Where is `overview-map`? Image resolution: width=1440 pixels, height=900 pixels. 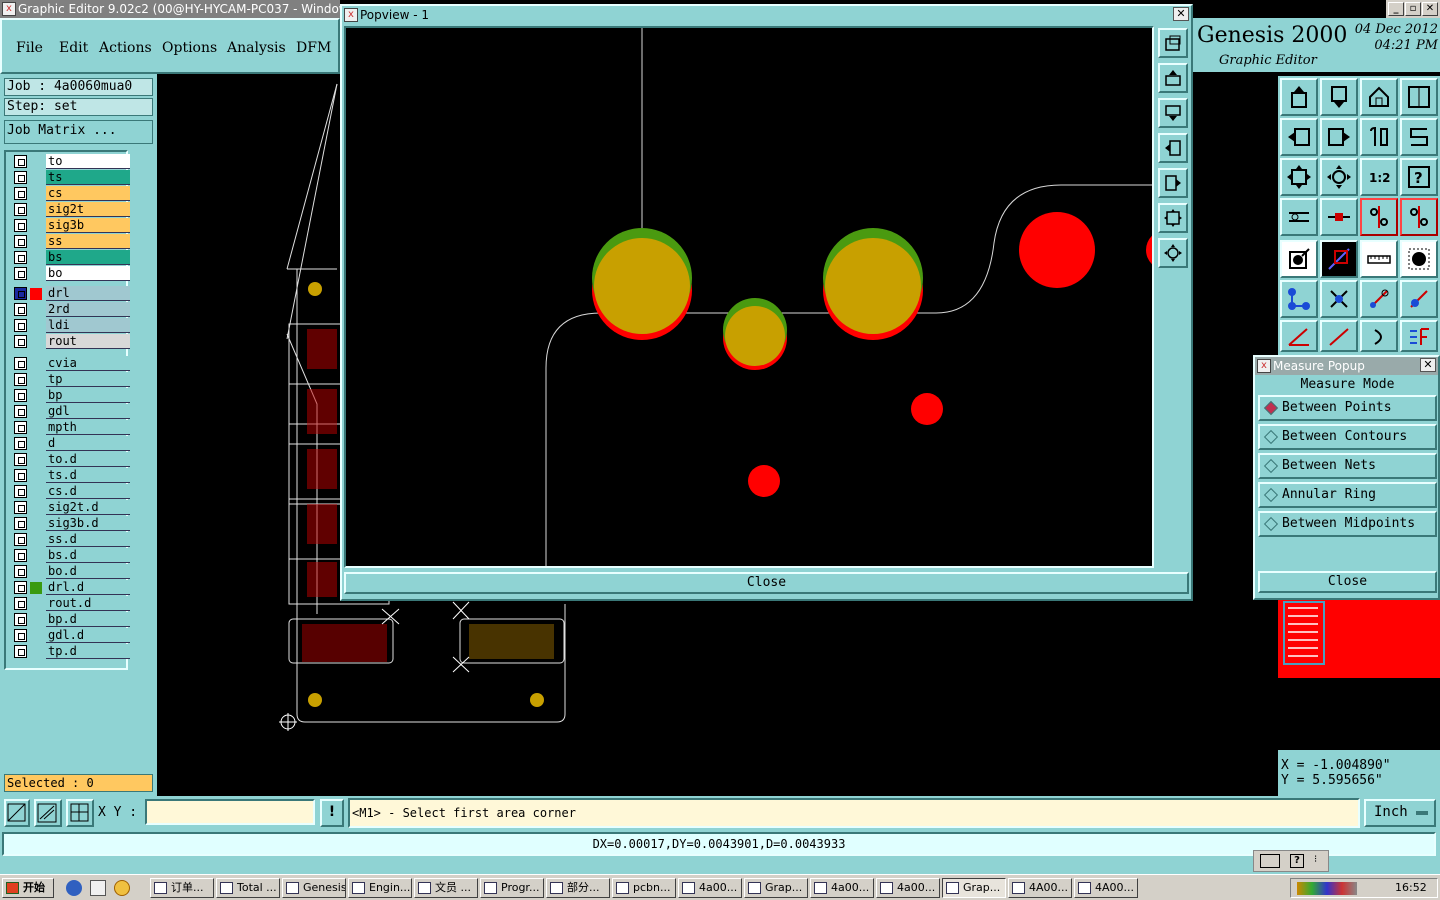 overview-map is located at coordinates (1359, 675).